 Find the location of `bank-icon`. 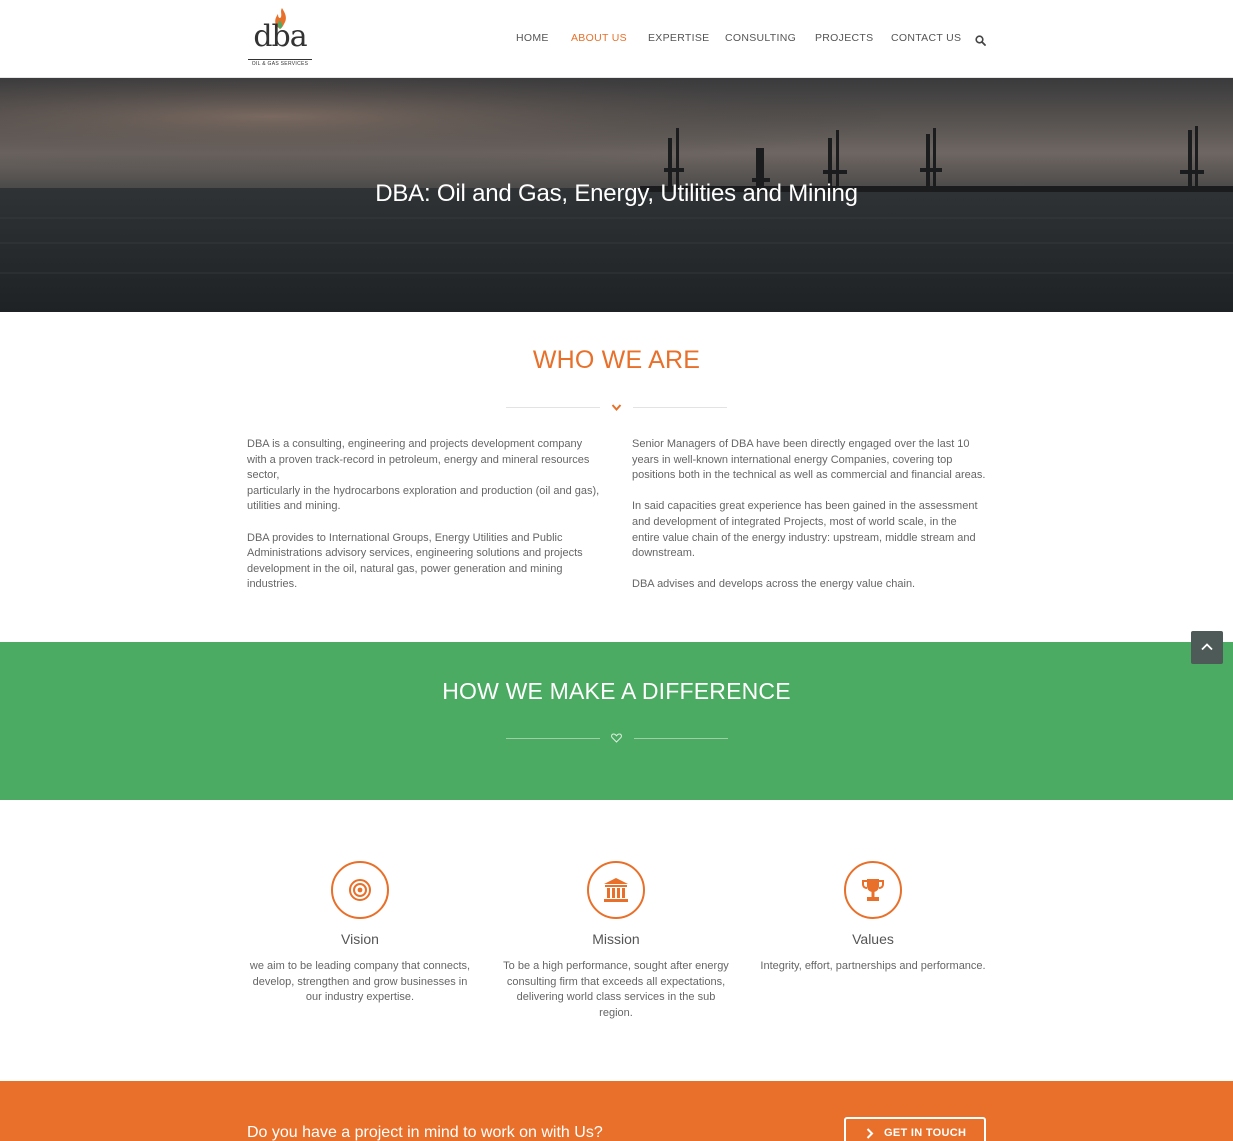

bank-icon is located at coordinates (616, 890).